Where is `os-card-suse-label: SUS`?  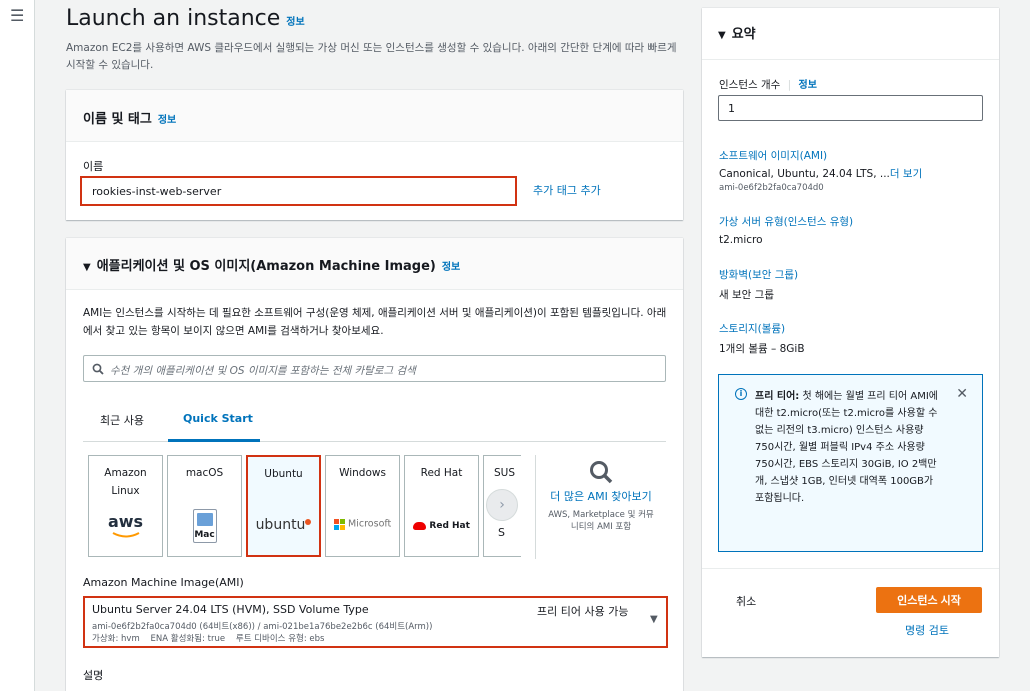
os-card-suse-label: SUS is located at coordinates (505, 473).